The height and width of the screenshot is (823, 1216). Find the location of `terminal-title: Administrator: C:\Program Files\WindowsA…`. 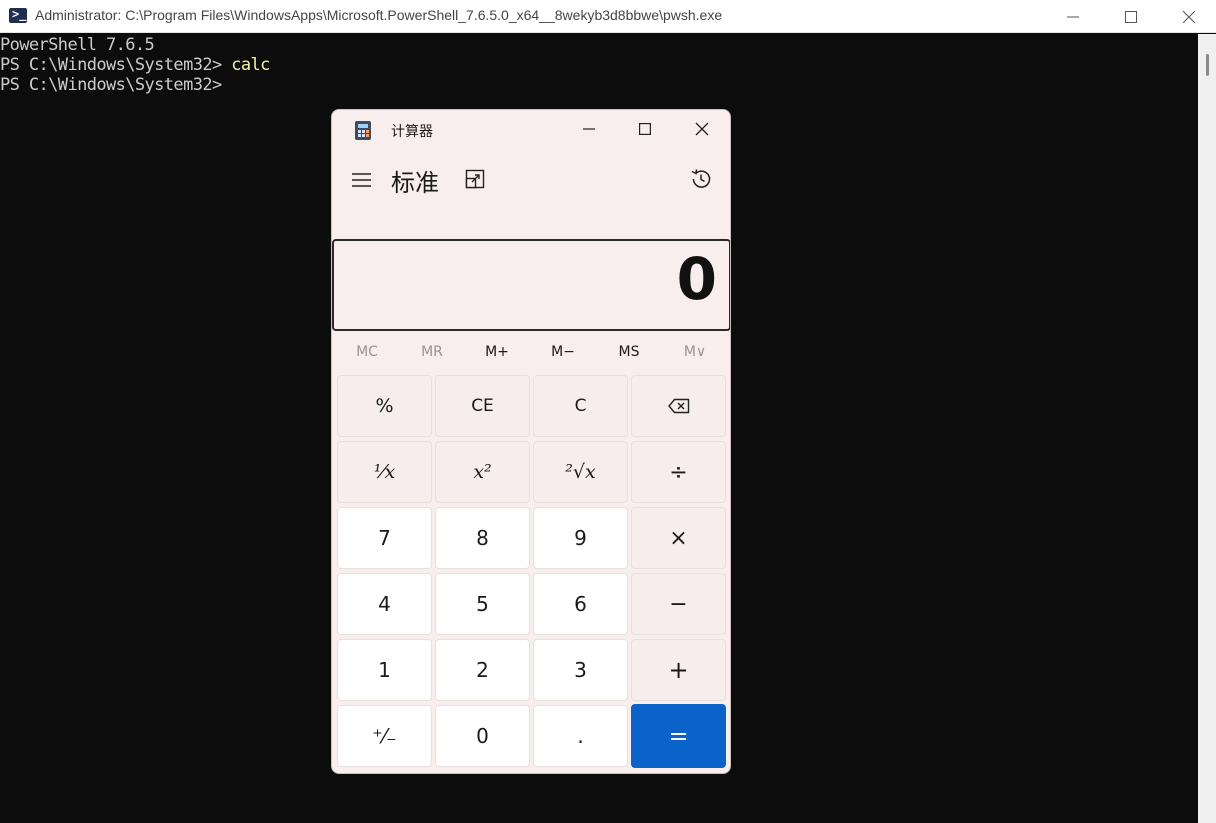

terminal-title: Administrator: C:\Program Files\WindowsA… is located at coordinates (379, 15).